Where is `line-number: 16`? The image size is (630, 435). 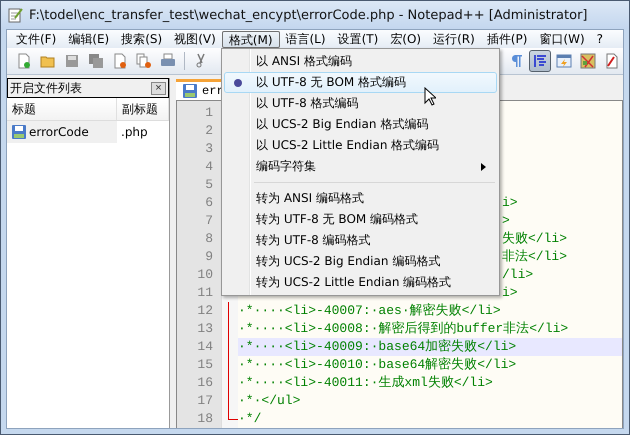
line-number: 16 is located at coordinates (205, 383).